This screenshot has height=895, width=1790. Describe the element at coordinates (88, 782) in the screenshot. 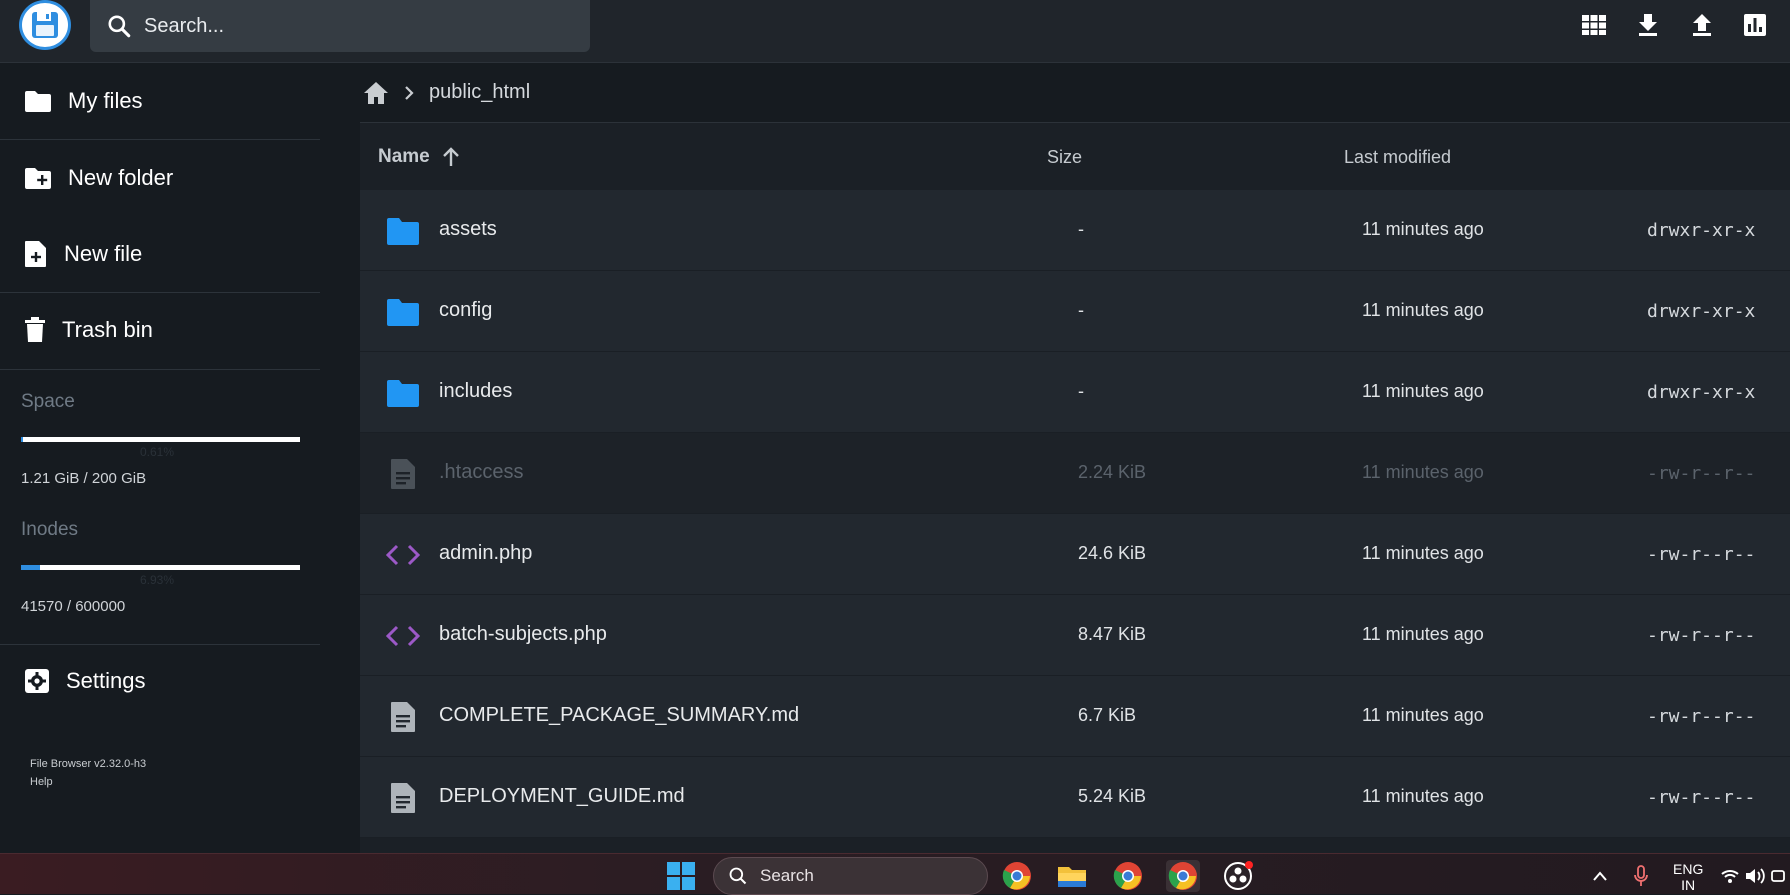

I see `help-link: Help` at that location.